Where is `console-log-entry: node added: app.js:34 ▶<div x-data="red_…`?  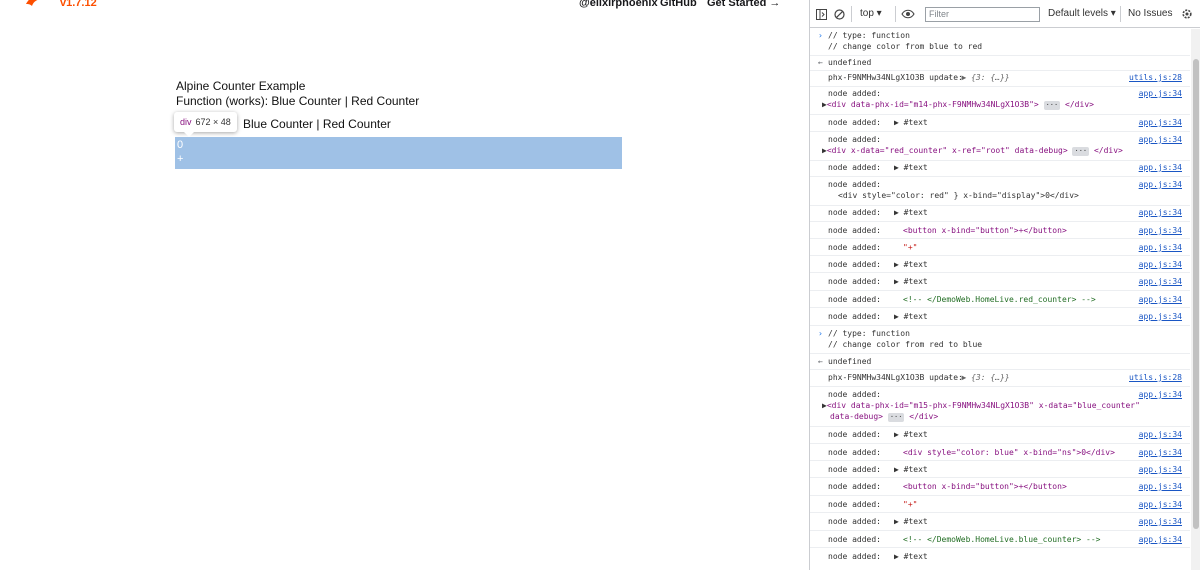
console-log-entry: node added: app.js:34 ▶<div x-data="red_… is located at coordinates (1000, 147).